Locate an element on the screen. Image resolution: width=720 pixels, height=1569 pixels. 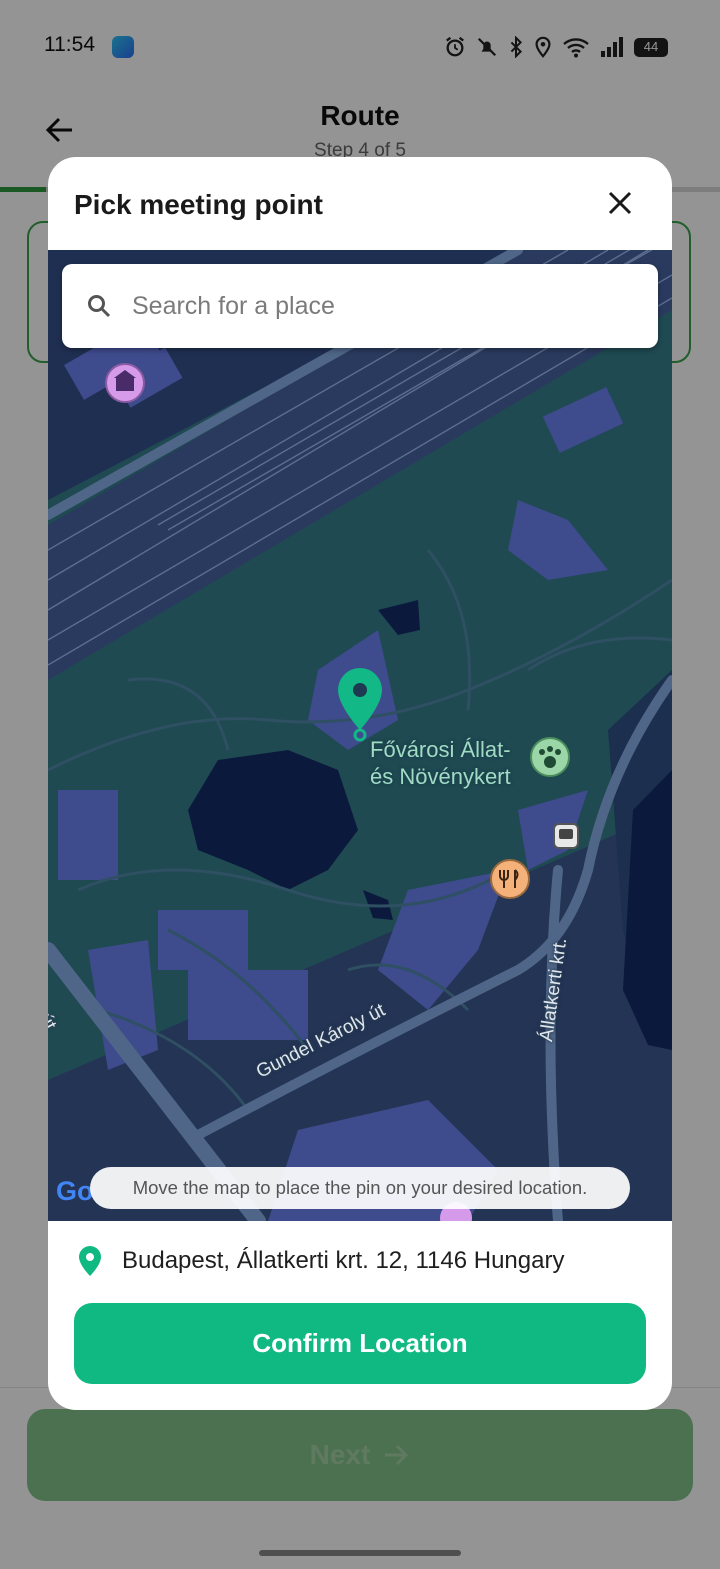
close-button is located at coordinates (620, 203).